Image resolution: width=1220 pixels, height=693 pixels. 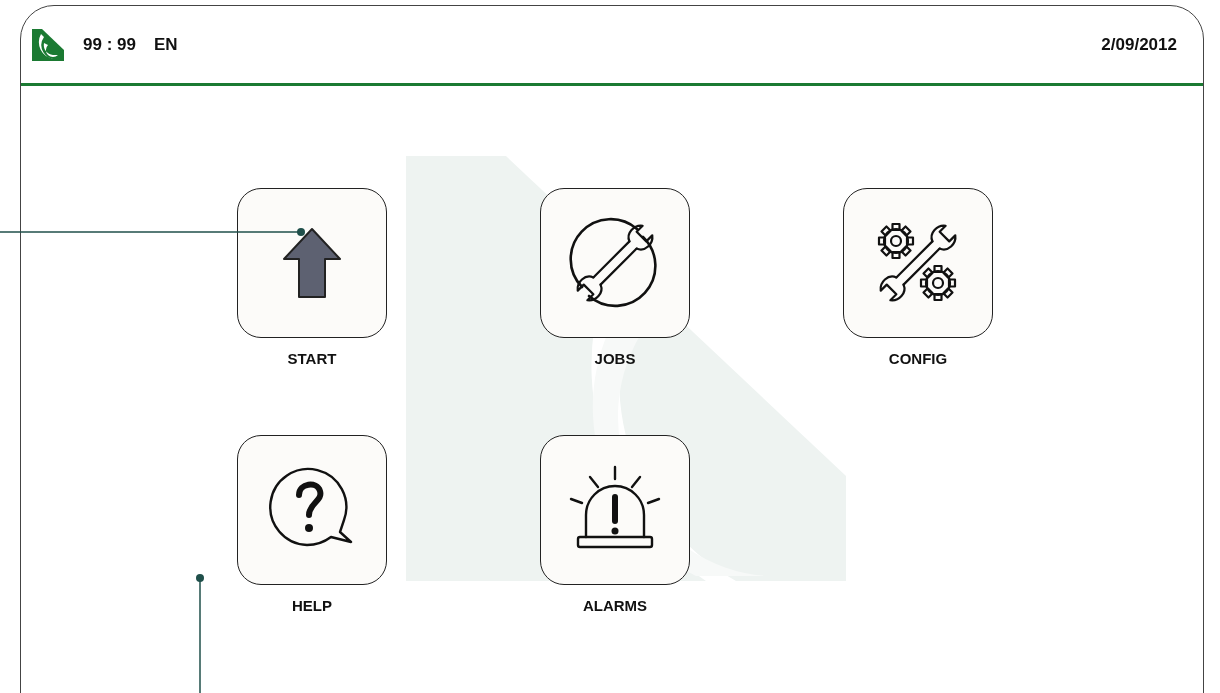 I want to click on up-arrow-icon, so click(x=312, y=263).